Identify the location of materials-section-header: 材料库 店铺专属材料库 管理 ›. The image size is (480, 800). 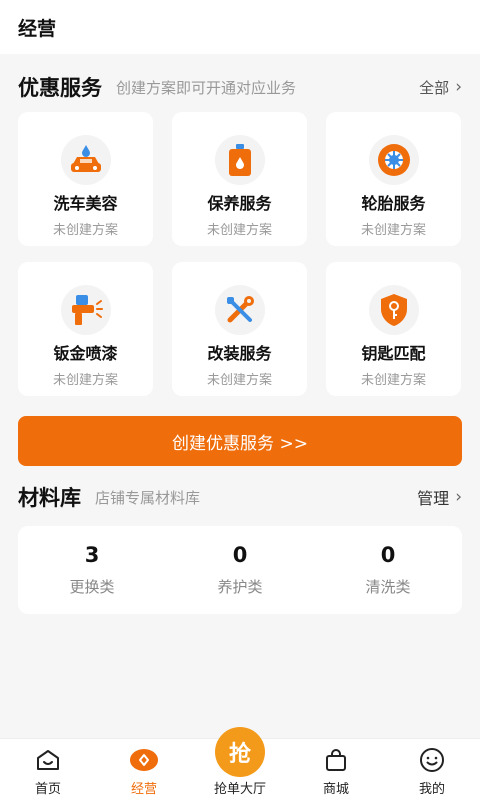
(240, 497).